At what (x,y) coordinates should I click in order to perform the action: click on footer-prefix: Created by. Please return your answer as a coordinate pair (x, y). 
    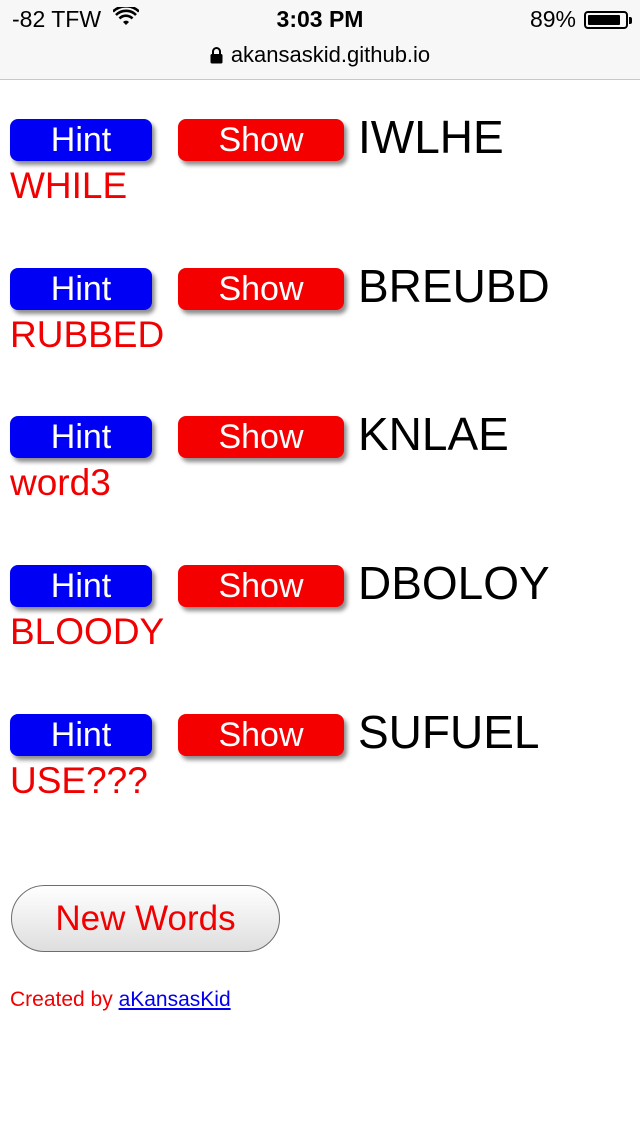
    Looking at the image, I should click on (64, 999).